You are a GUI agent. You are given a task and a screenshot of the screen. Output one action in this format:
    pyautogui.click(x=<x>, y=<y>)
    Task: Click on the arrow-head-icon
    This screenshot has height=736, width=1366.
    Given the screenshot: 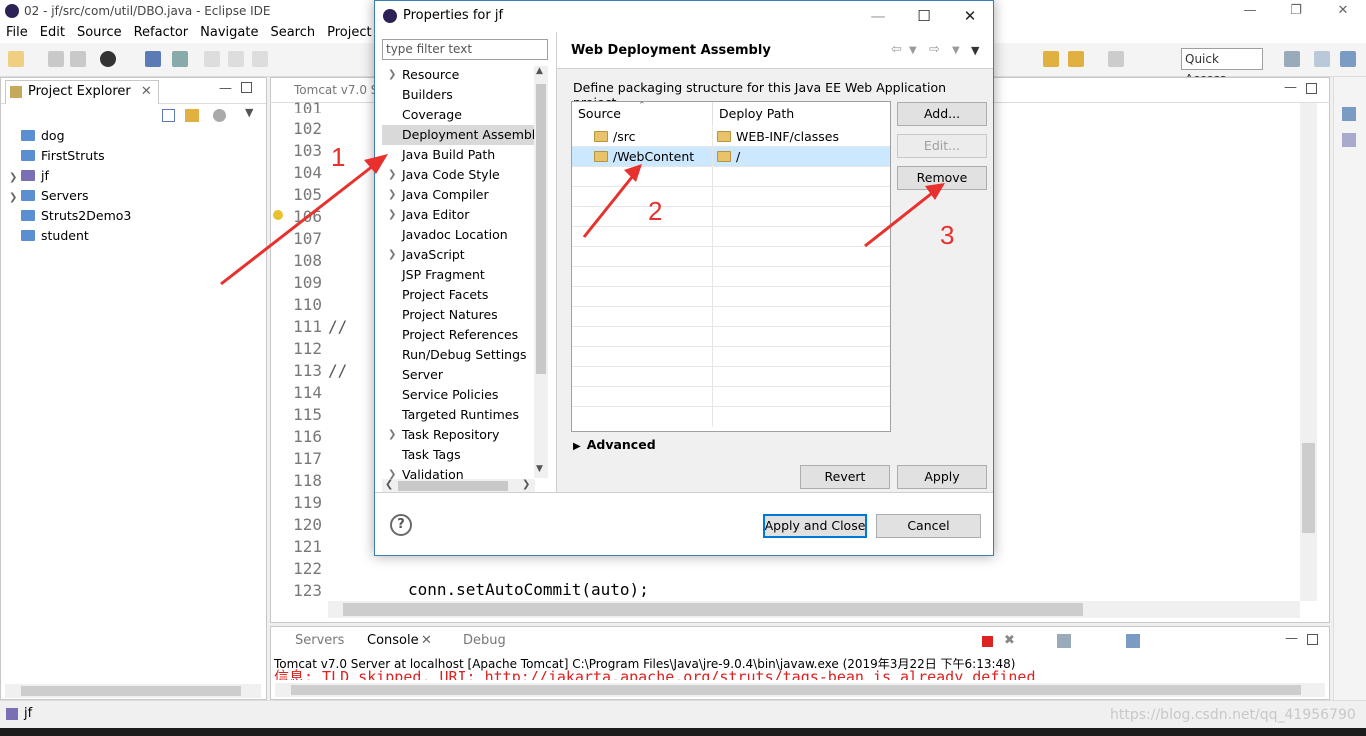 What is the action you would take?
    pyautogui.click(x=633, y=173)
    